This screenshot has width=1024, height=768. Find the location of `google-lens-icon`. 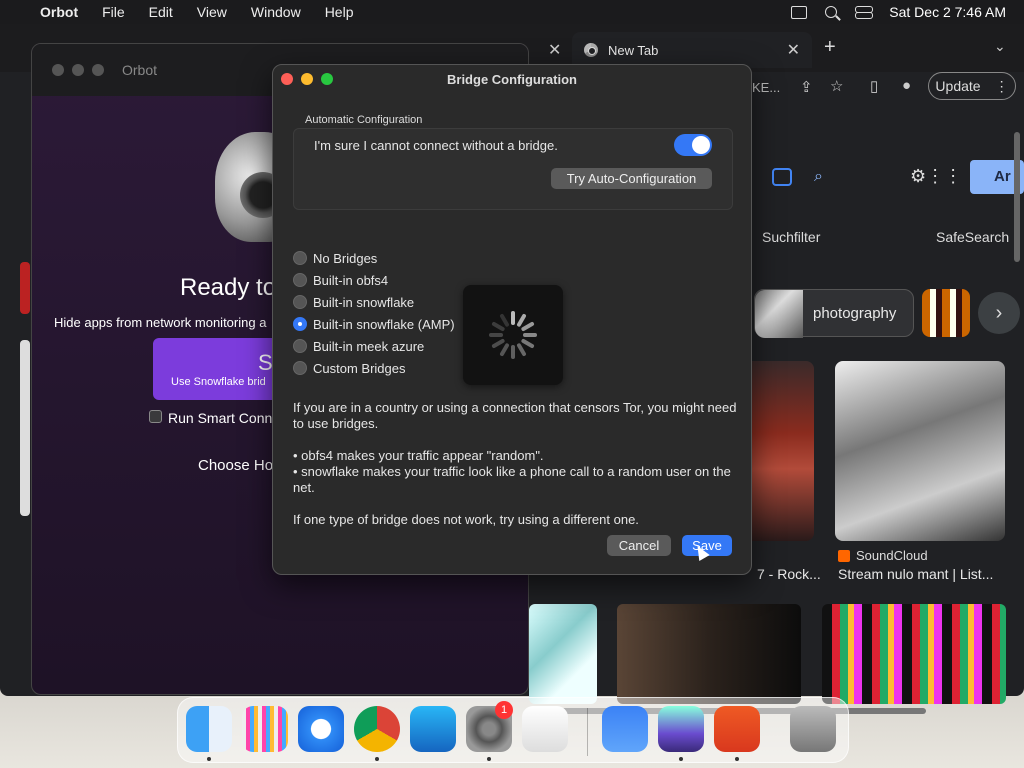

google-lens-icon is located at coordinates (782, 177).